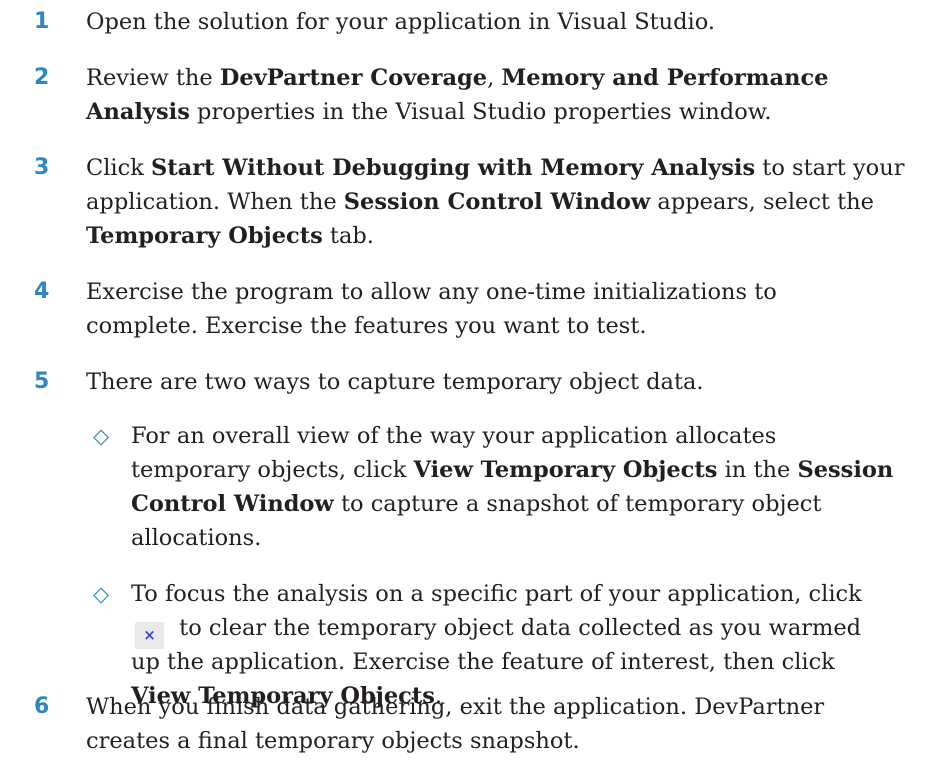 This screenshot has width=929, height=762. I want to click on step-text: Temporary Objects tab., so click(230, 236).